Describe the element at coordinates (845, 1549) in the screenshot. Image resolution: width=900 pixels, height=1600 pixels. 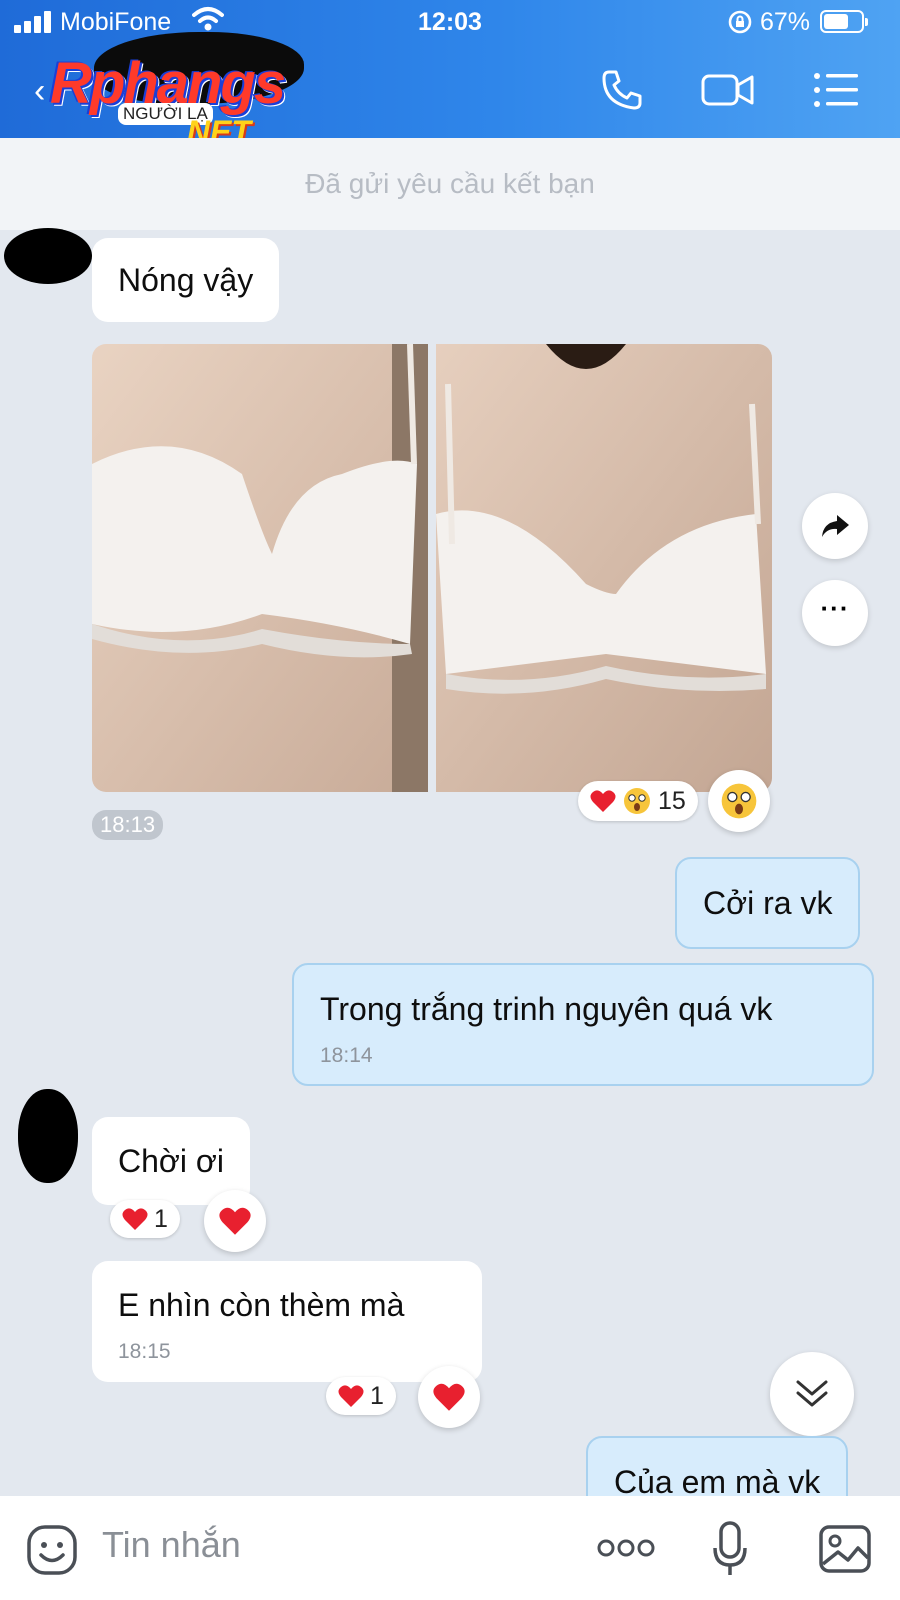
I see `image-icon` at that location.